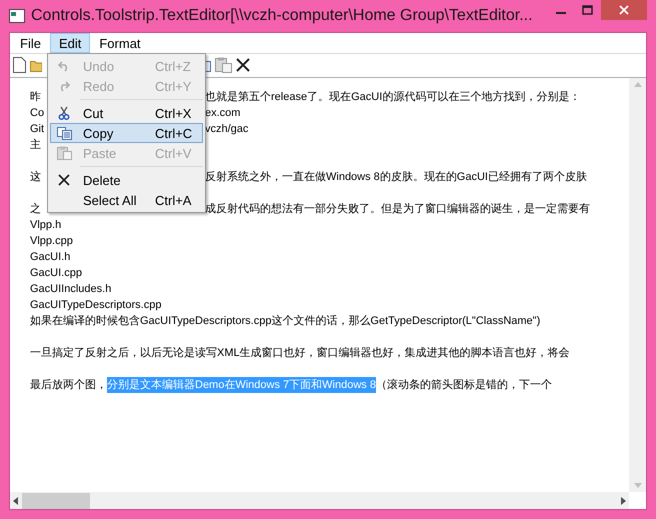  Describe the element at coordinates (50, 257) in the screenshot. I see `text-line: GacUI.h` at that location.